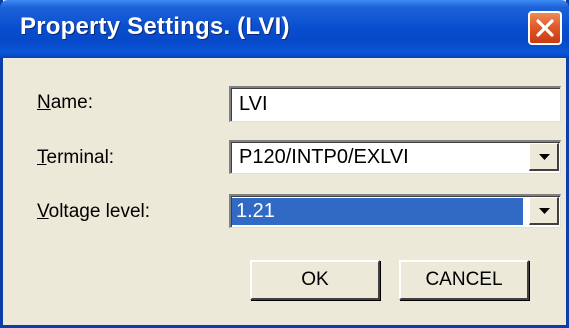 This screenshot has height=328, width=569. I want to click on voltage-level-label: Voltage level:, so click(94, 211).